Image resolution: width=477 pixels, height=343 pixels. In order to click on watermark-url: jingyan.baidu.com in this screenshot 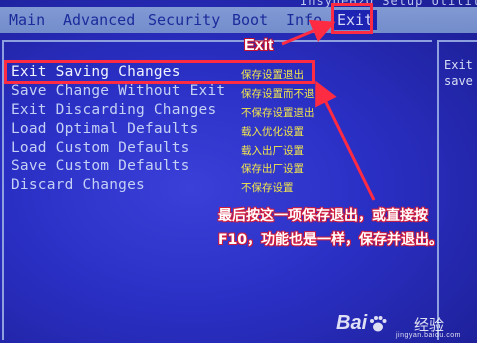, I will do `click(428, 335)`.